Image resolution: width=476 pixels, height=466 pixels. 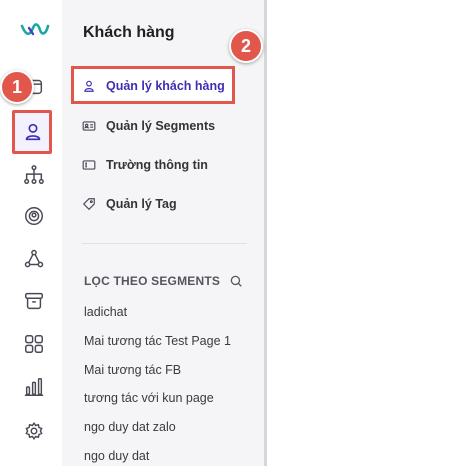 What do you see at coordinates (17, 87) in the screenshot?
I see `step-badge-1: 1` at bounding box center [17, 87].